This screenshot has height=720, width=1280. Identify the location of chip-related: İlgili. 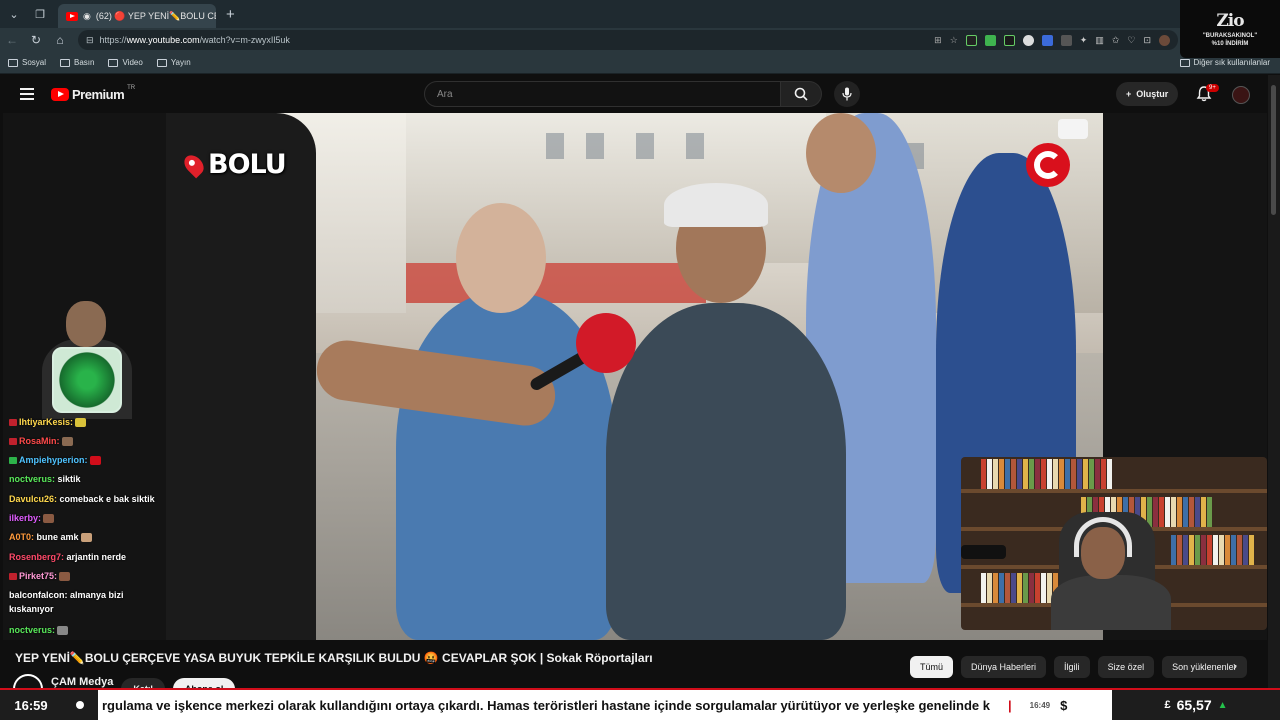
(1072, 667).